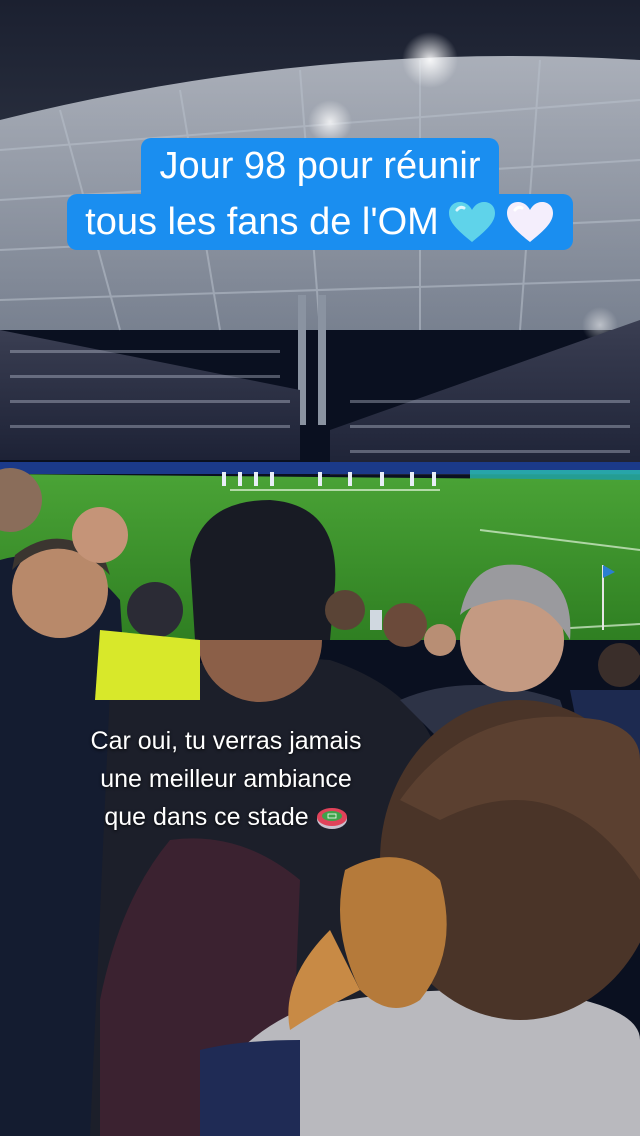  What do you see at coordinates (331, 818) in the screenshot?
I see `stadium-icon` at bounding box center [331, 818].